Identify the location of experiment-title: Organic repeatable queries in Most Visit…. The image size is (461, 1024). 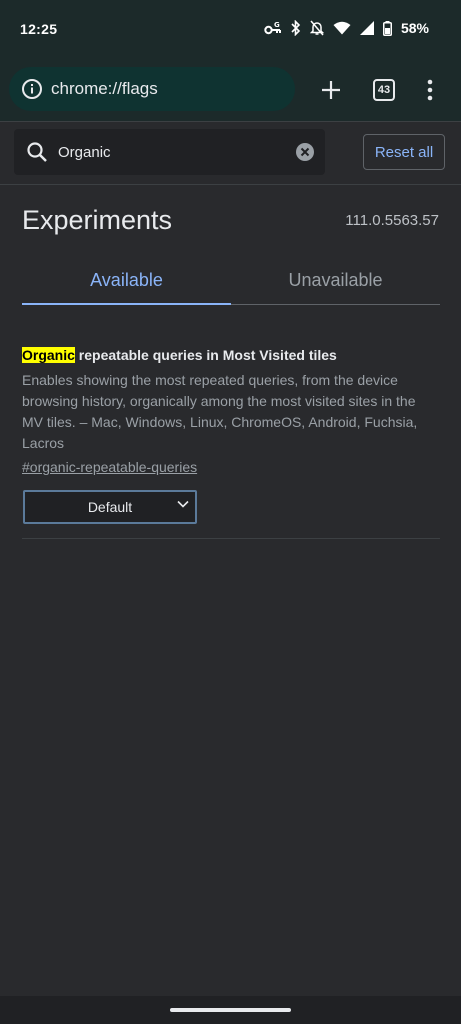
(231, 355).